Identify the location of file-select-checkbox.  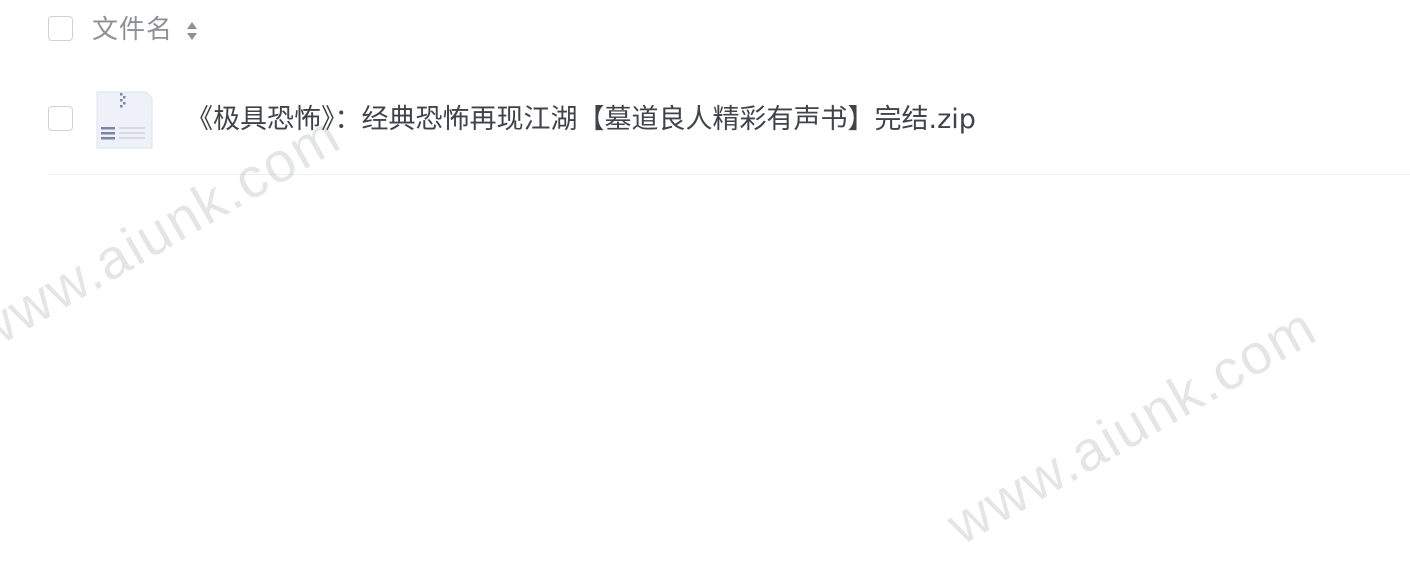
(60, 118).